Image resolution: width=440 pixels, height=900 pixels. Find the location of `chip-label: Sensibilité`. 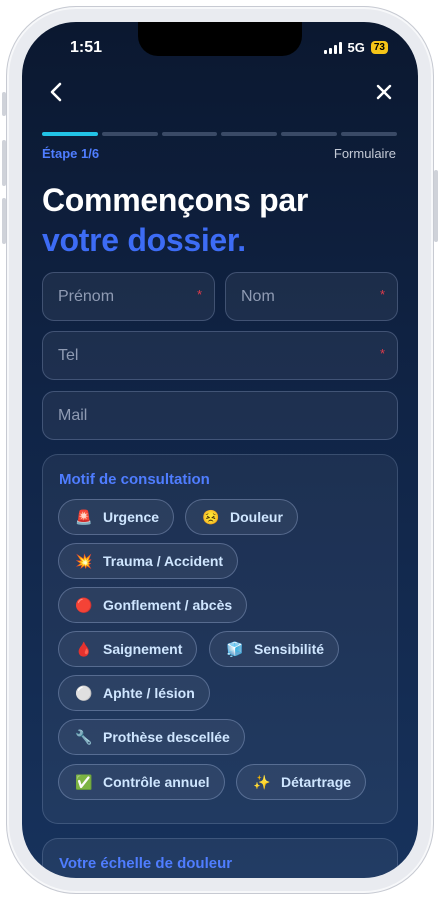

chip-label: Sensibilité is located at coordinates (289, 649).